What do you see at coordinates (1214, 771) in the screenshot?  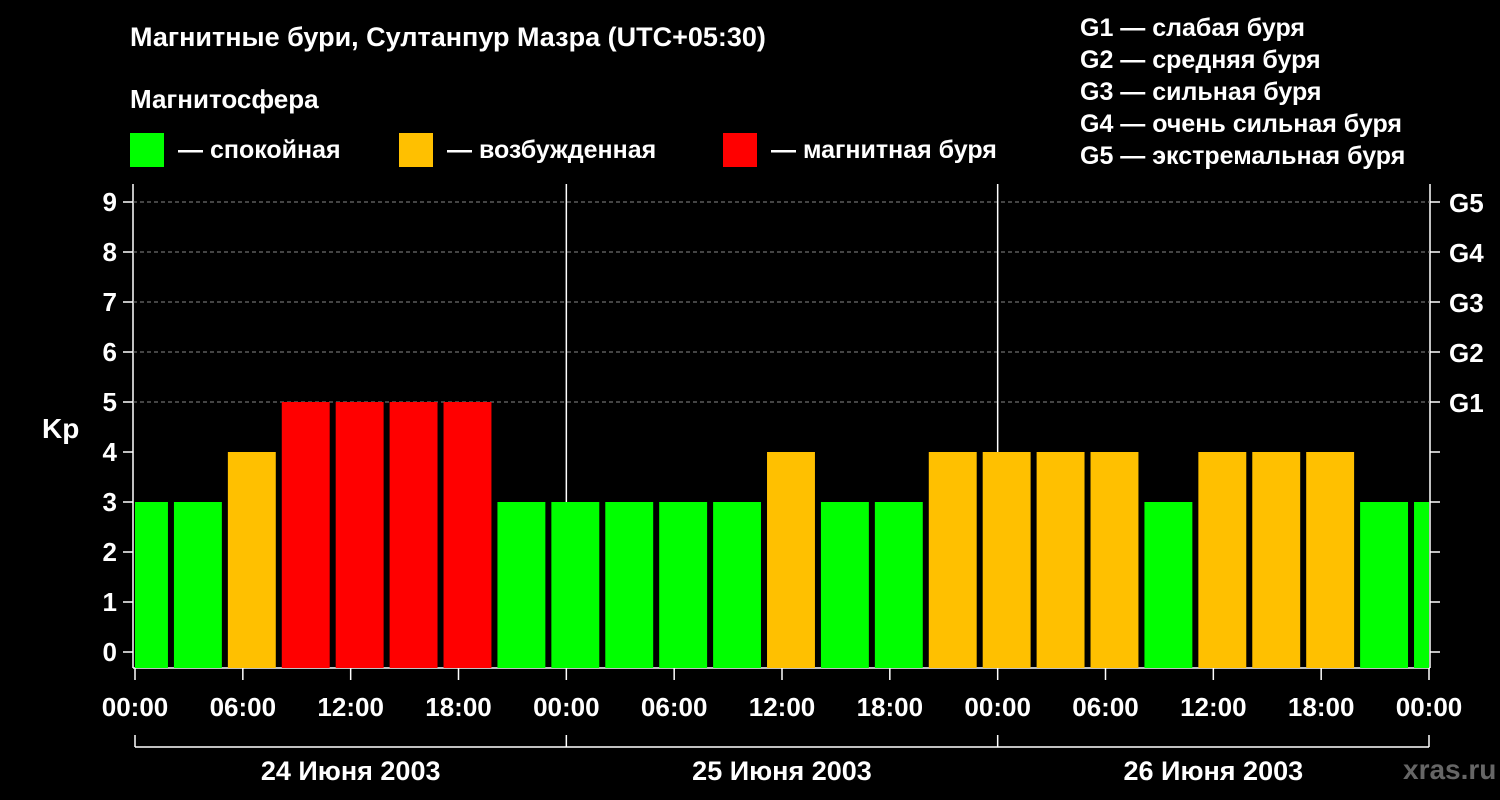 I see `day-label: 26 Июня 2003` at bounding box center [1214, 771].